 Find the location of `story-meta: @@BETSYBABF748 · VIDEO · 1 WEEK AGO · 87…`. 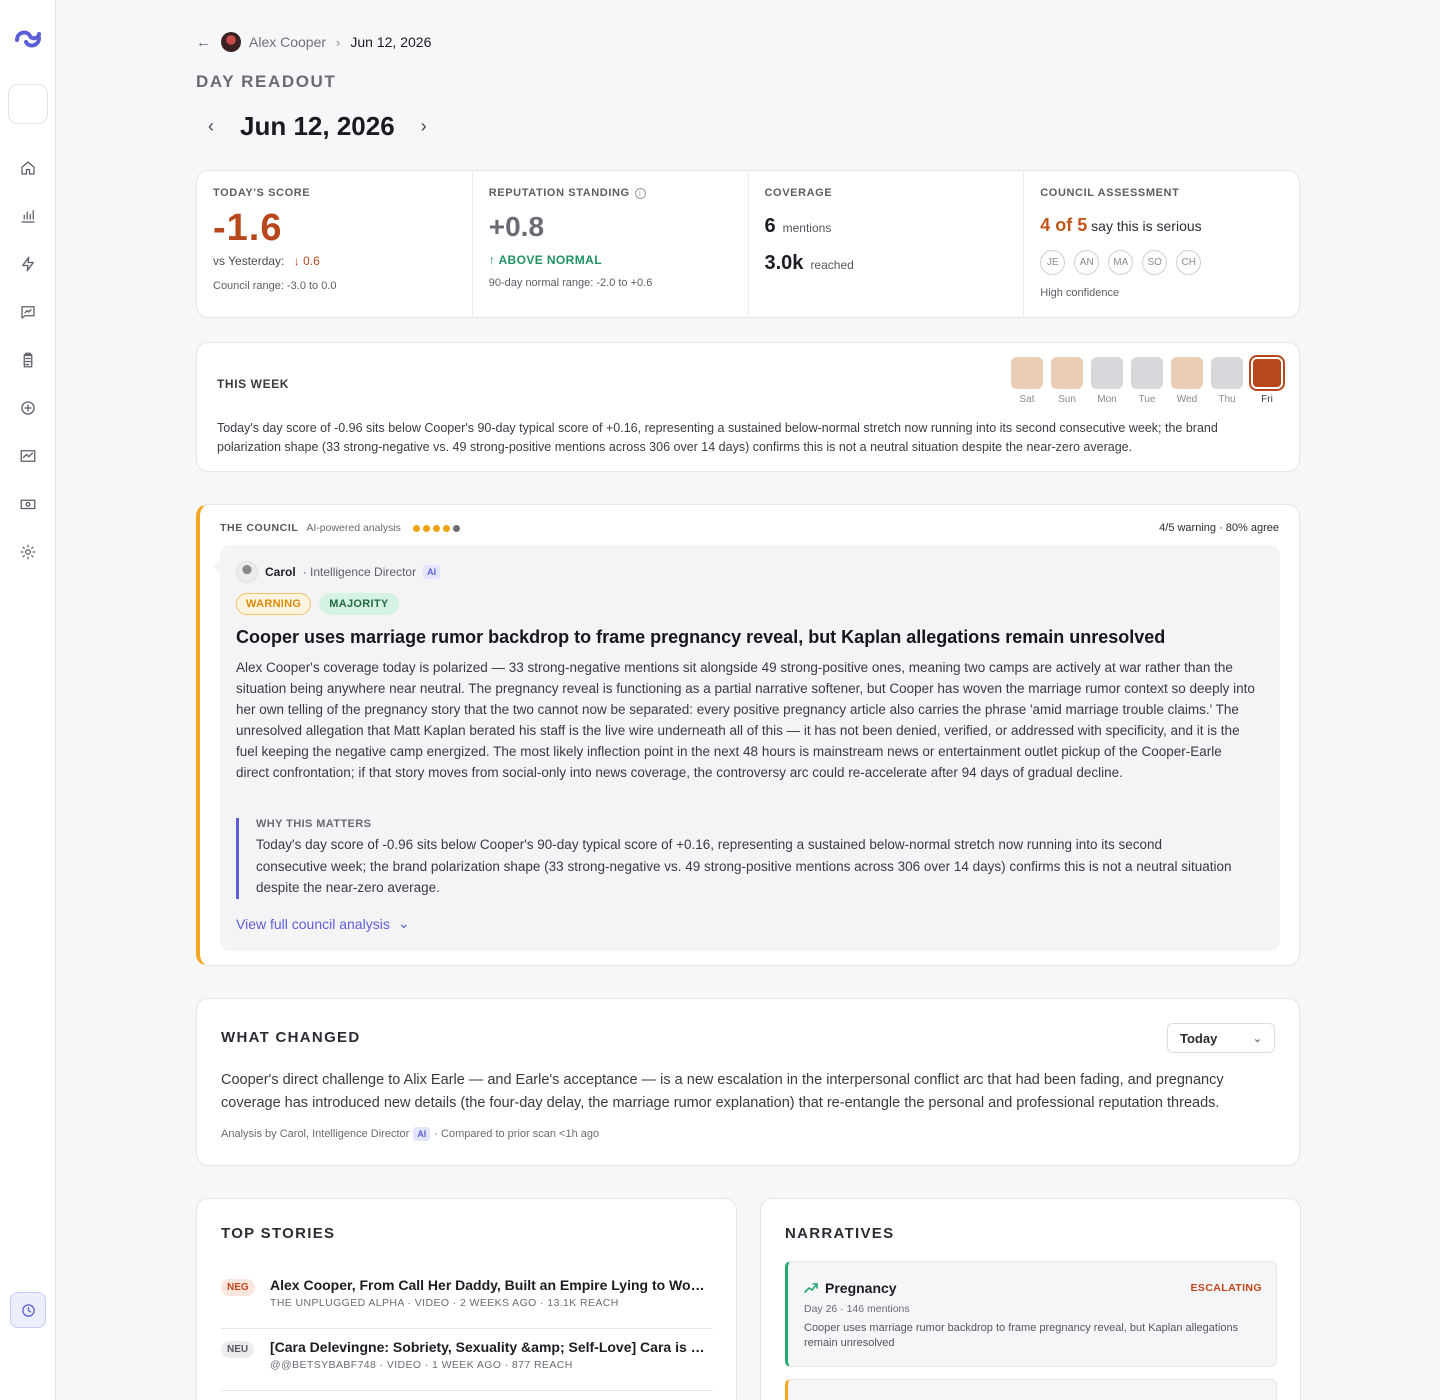

story-meta: @@BETSYBABF748 · VIDEO · 1 WEEK AGO · 87… is located at coordinates (421, 1365).